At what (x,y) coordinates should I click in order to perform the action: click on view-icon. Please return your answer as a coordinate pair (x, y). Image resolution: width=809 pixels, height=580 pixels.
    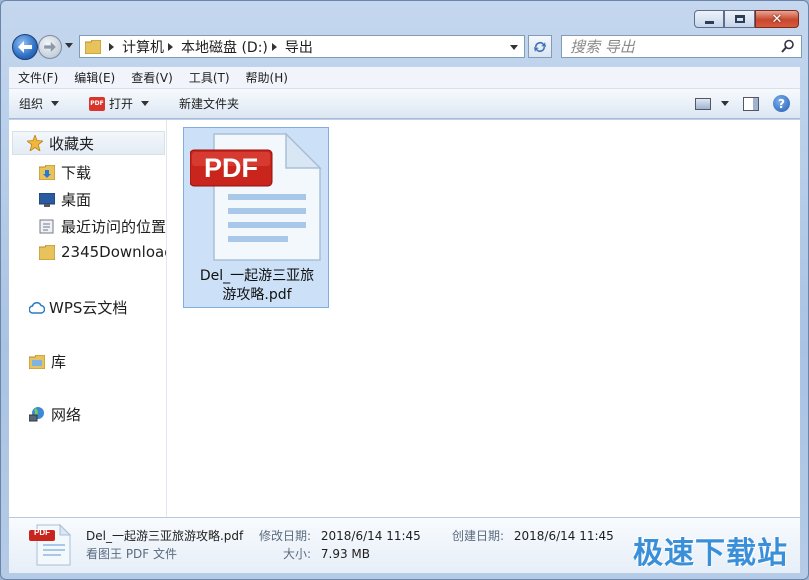
    Looking at the image, I should click on (703, 103).